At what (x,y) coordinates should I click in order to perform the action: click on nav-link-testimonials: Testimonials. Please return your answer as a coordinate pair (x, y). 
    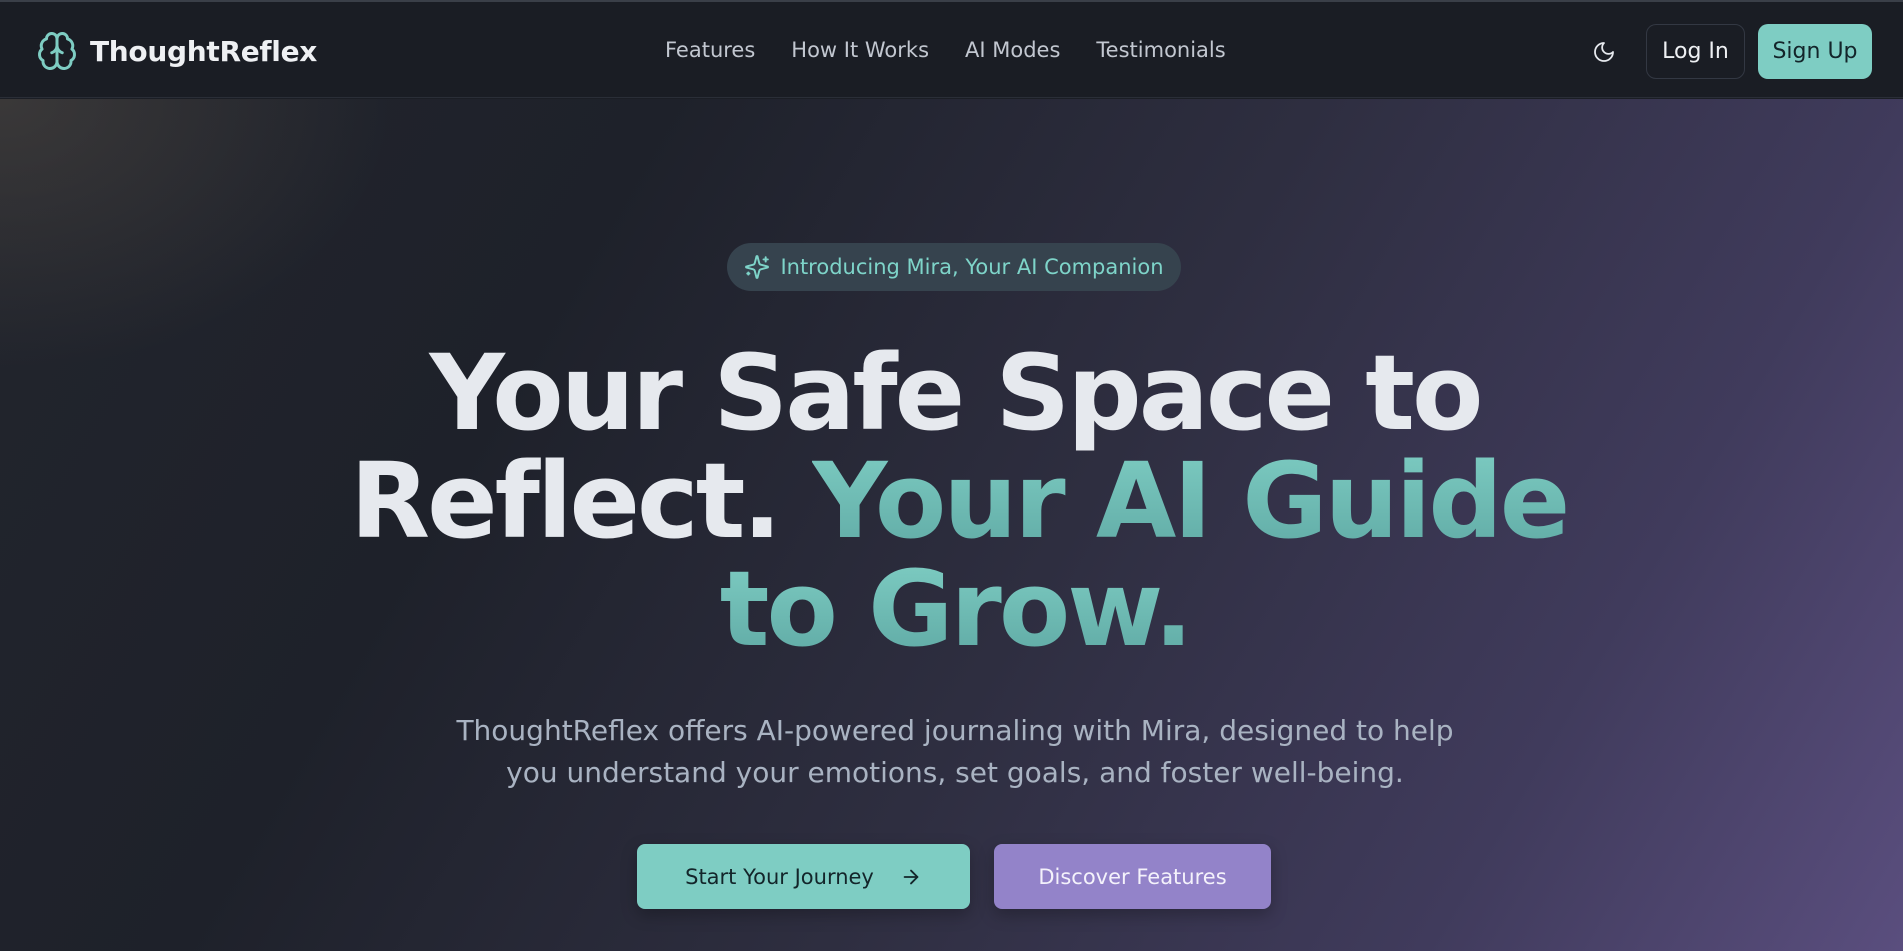
    Looking at the image, I should click on (1160, 50).